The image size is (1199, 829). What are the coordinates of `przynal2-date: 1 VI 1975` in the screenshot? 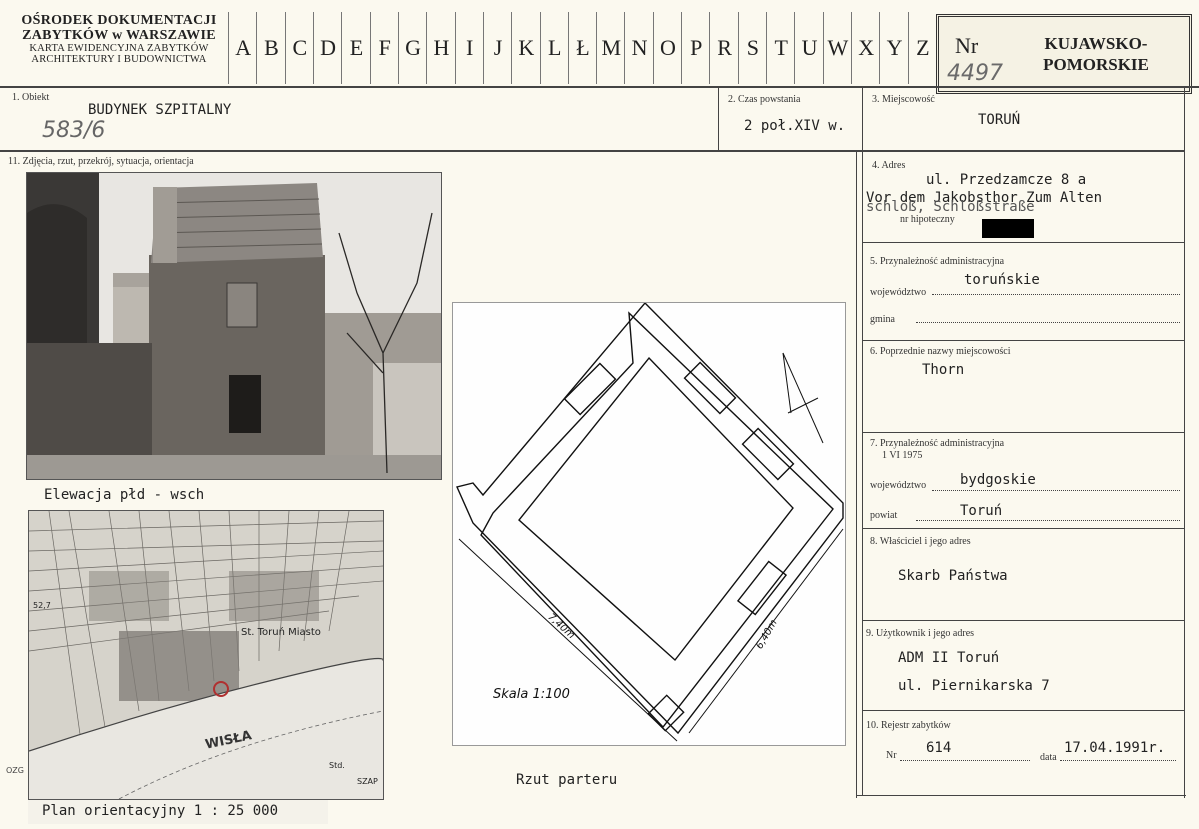 It's located at (902, 455).